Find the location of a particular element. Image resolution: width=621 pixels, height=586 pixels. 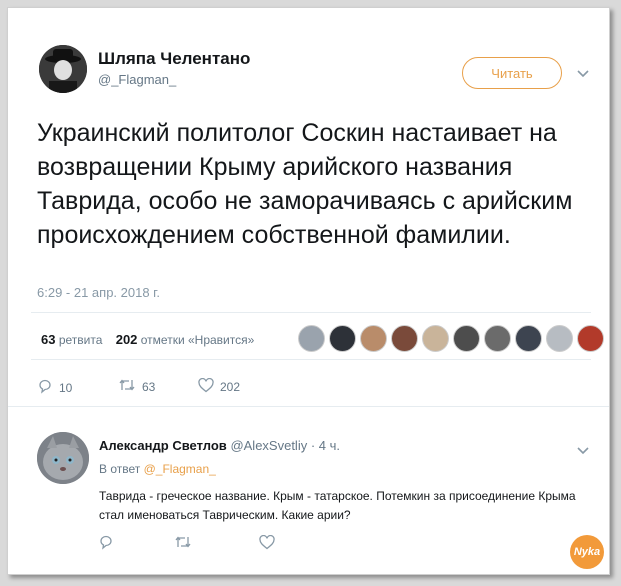

reply-avatar is located at coordinates (63, 458).